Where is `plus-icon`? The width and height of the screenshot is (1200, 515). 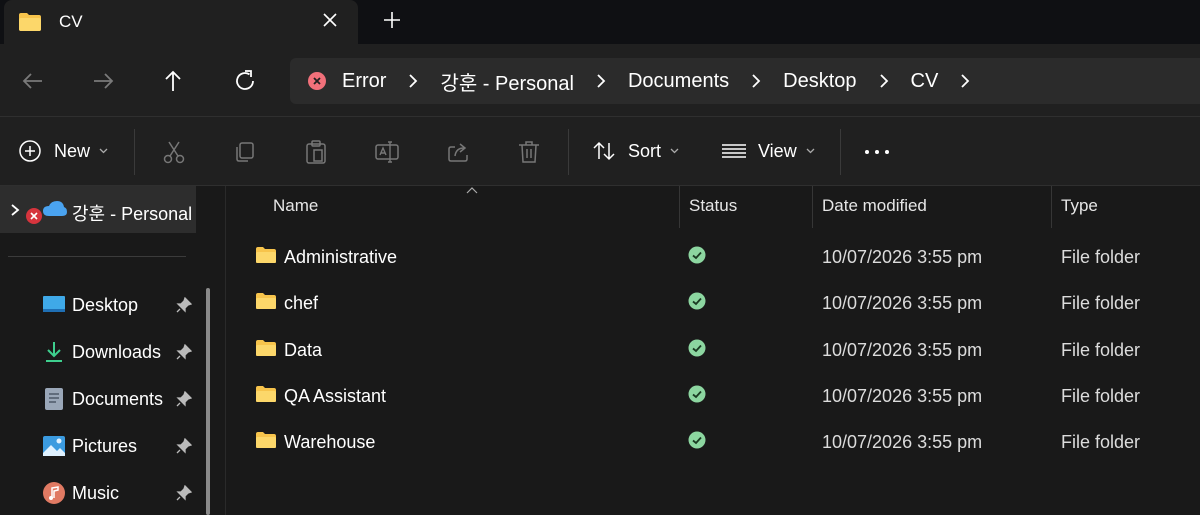
plus-icon is located at coordinates (392, 20).